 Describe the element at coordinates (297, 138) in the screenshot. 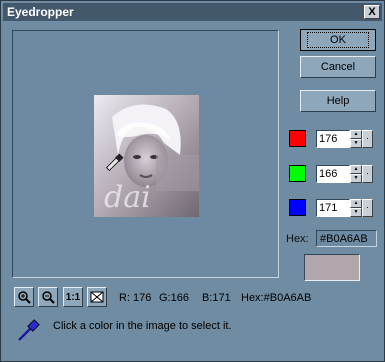

I see `red-swatch` at that location.